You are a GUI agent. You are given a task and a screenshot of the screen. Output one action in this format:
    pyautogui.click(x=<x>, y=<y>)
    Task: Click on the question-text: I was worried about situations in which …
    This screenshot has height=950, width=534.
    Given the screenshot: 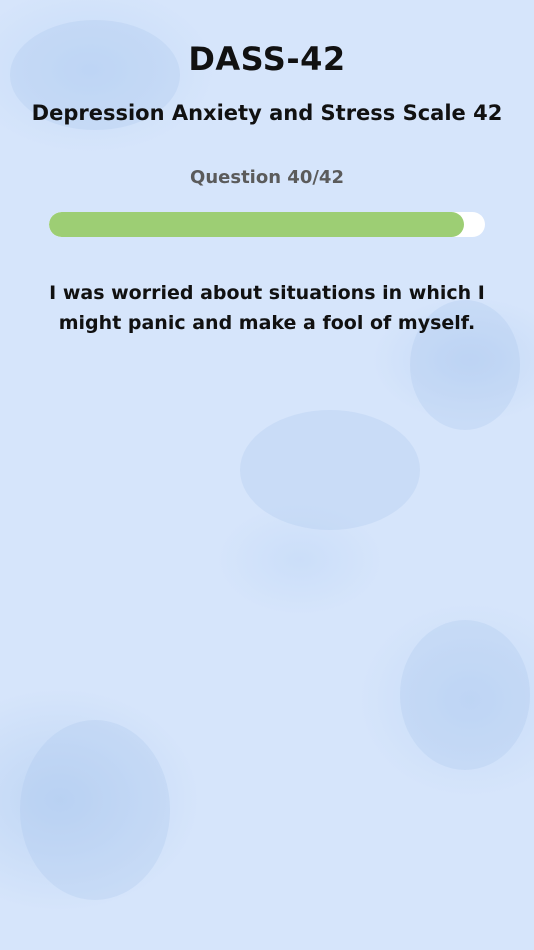 What is the action you would take?
    pyautogui.click(x=267, y=308)
    